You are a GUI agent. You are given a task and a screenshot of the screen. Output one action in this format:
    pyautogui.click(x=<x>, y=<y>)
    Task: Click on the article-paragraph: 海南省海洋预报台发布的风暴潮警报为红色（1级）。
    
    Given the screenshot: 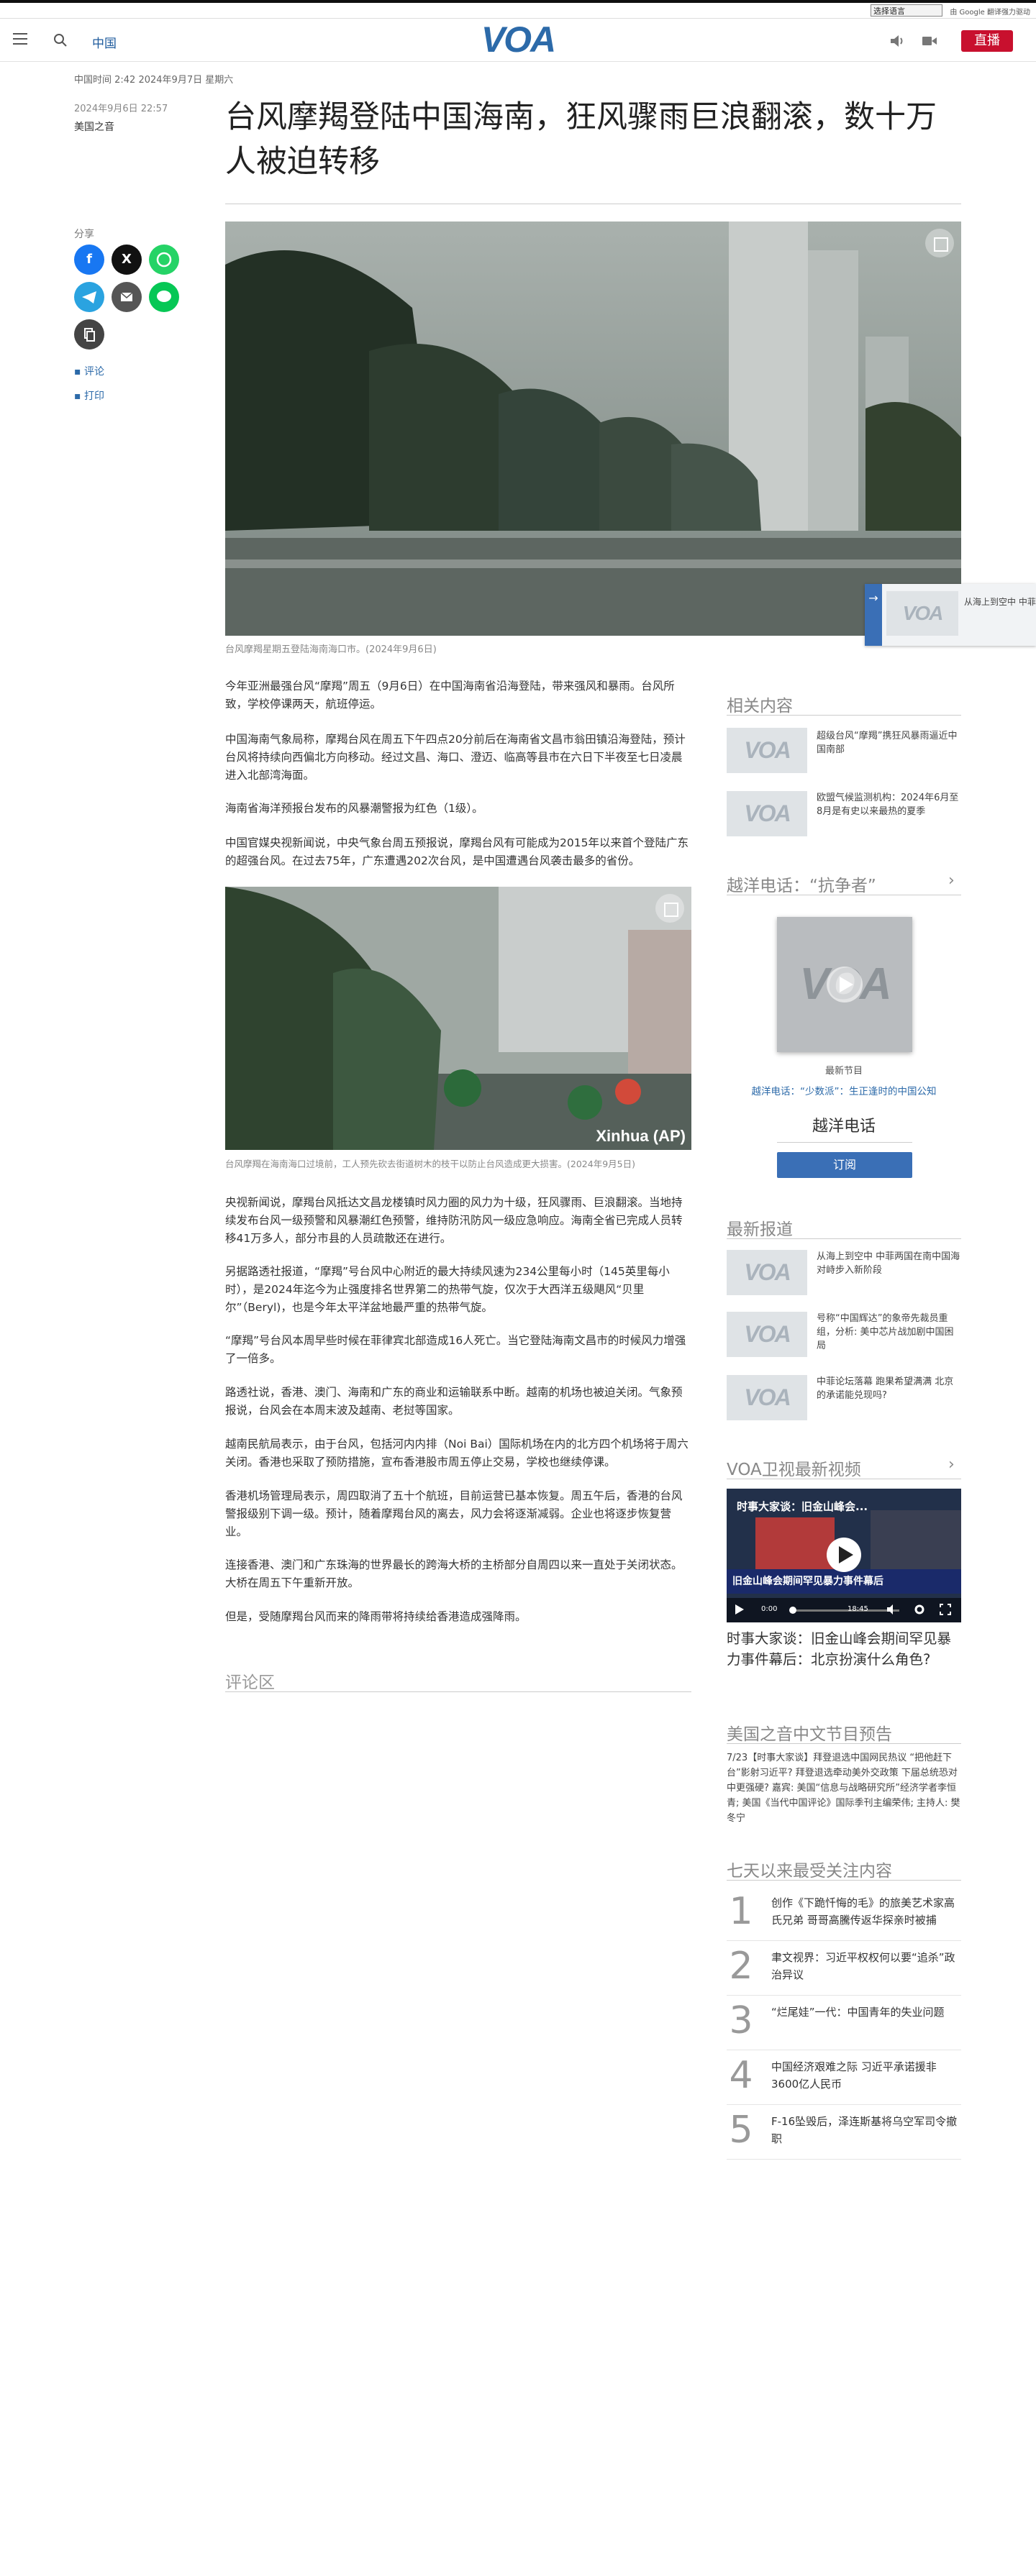 What is the action you would take?
    pyautogui.click(x=354, y=808)
    